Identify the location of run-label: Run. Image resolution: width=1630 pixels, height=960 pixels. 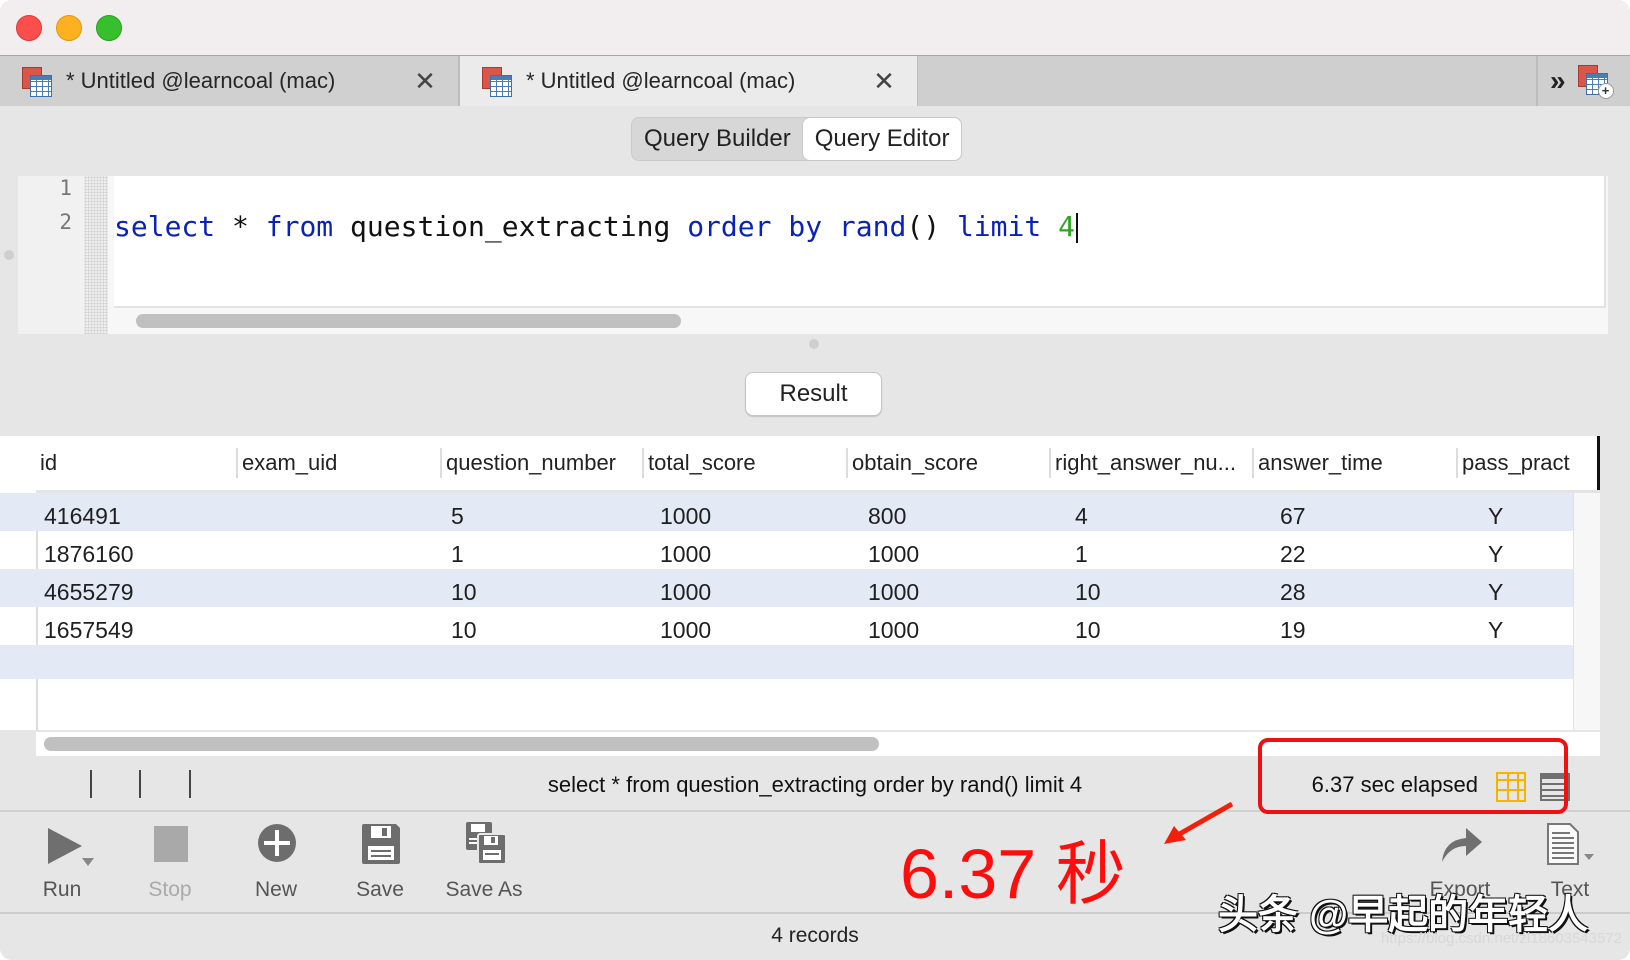
(62, 889).